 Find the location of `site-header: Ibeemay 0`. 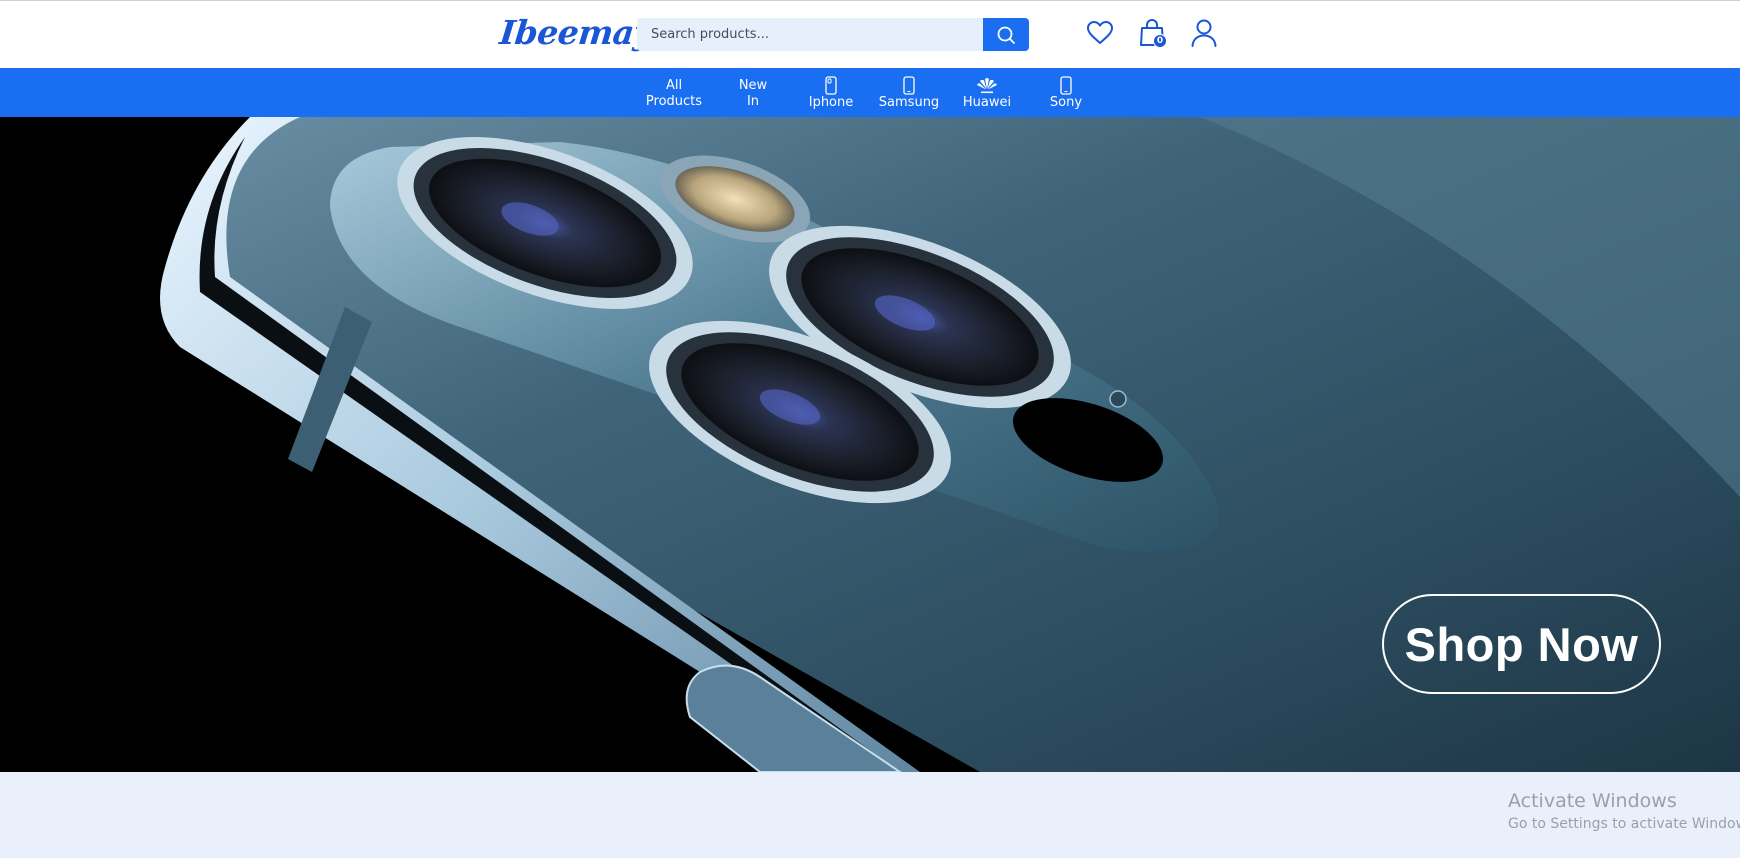

site-header: Ibeemay 0 is located at coordinates (870, 34).